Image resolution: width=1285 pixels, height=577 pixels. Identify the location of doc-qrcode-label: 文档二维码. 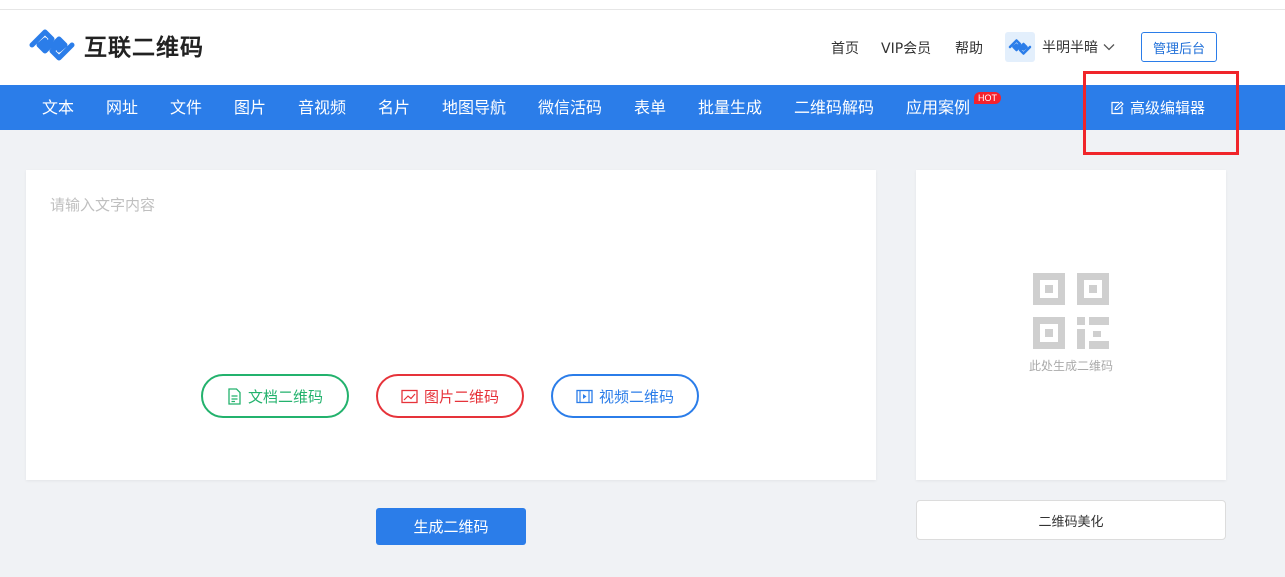
(285, 396).